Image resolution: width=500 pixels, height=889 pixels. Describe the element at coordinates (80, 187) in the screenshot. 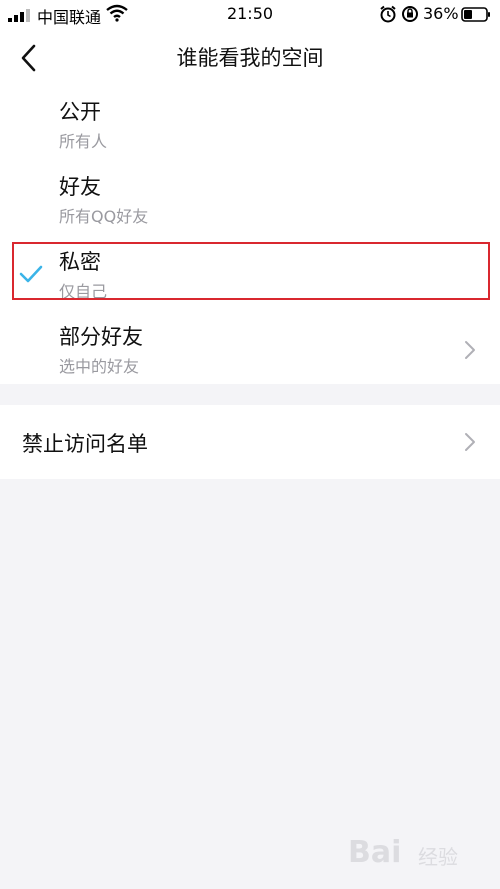

I see `option-title: 好友` at that location.